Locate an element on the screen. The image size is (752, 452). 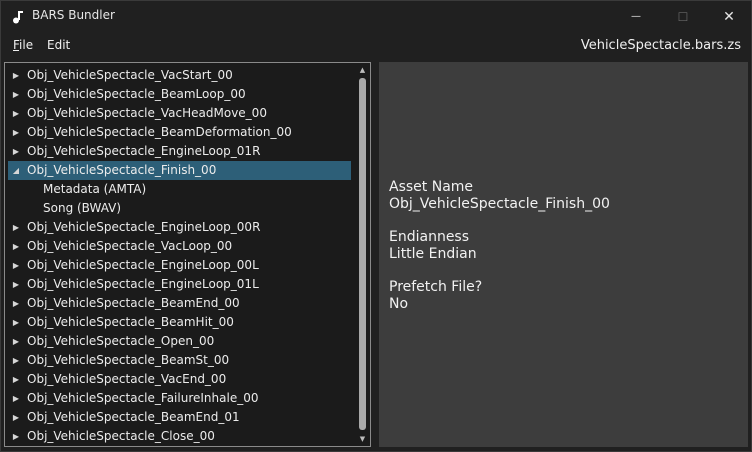
menu-file-label: ile is located at coordinates (26, 45).